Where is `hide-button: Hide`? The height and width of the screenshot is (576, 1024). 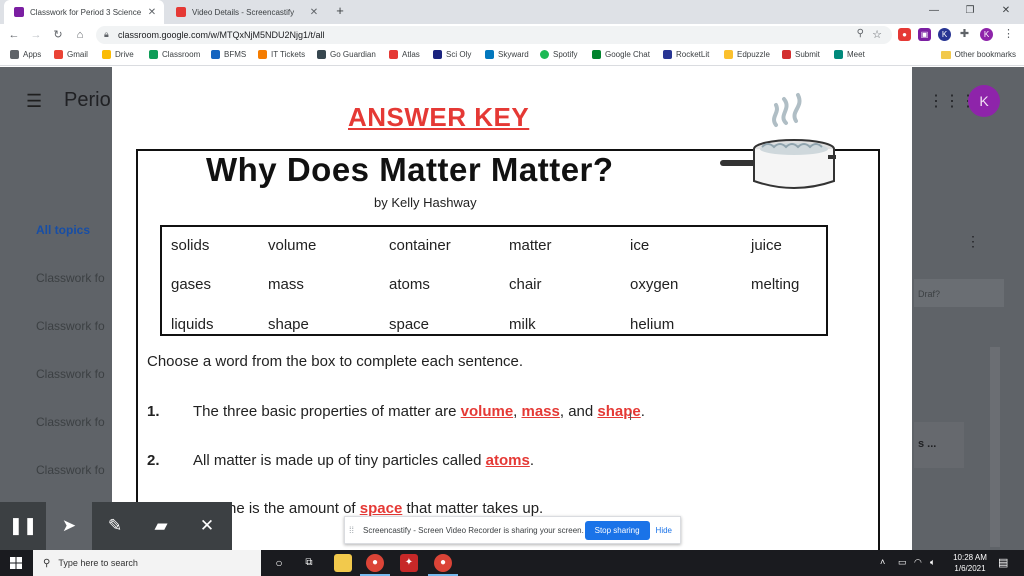 hide-button: Hide is located at coordinates (664, 530).